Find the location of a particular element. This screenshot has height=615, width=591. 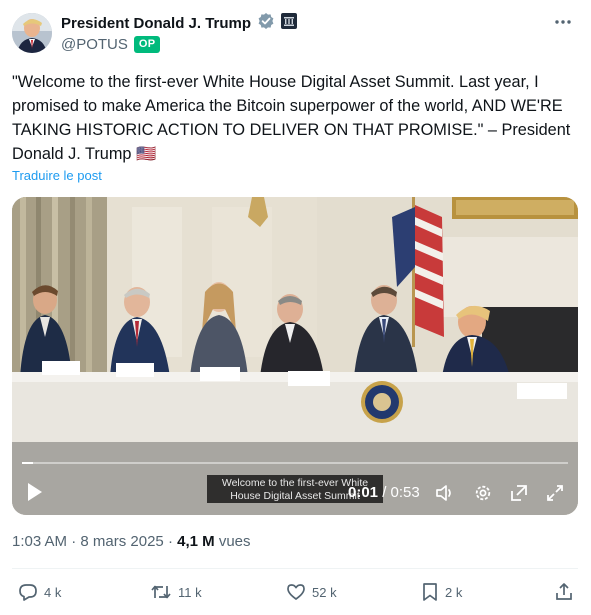

video-progress-bar is located at coordinates (295, 463).